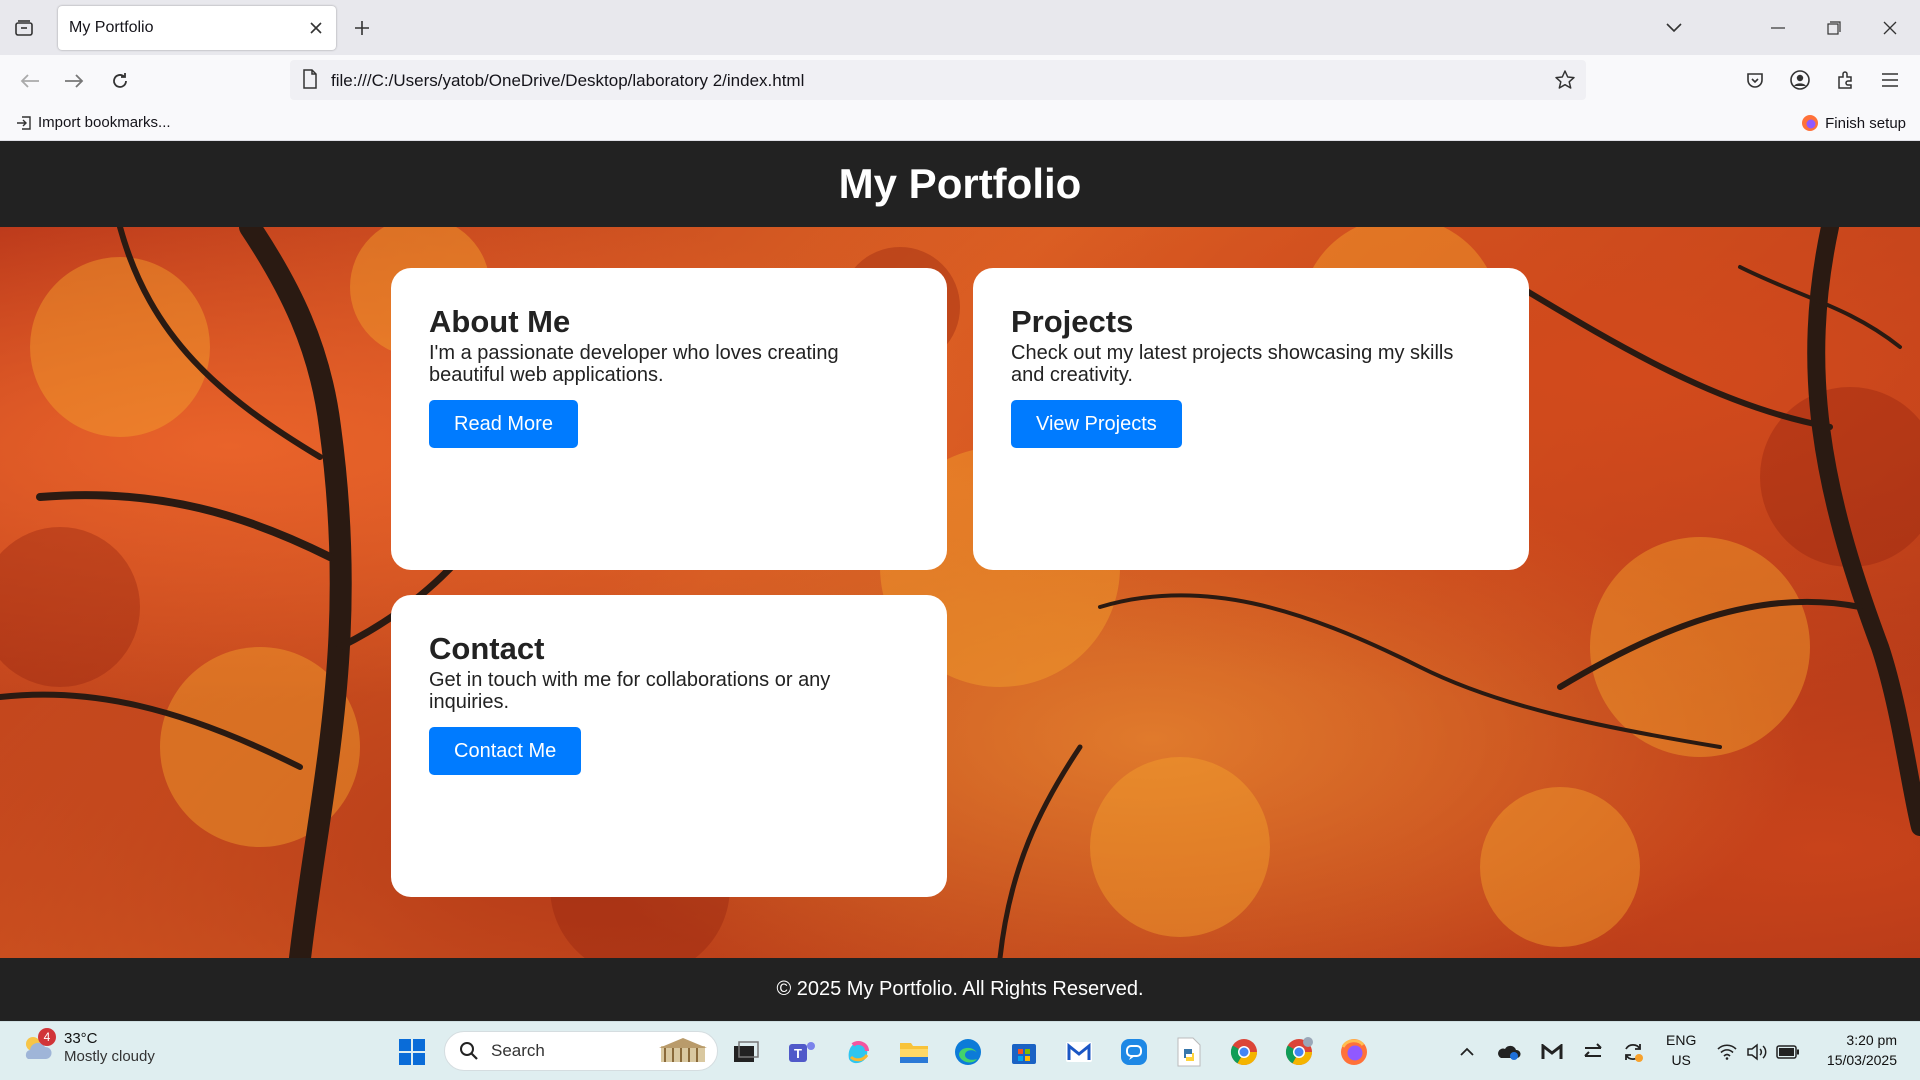 The image size is (1920, 1080). Describe the element at coordinates (518, 1050) in the screenshot. I see `search-label: Search` at that location.